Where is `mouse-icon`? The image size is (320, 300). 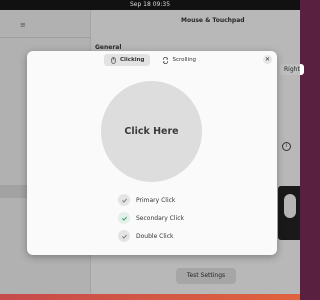
mouse-icon is located at coordinates (113, 60).